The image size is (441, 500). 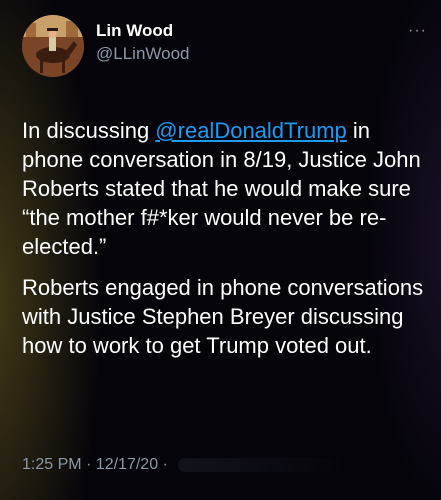 What do you see at coordinates (89, 130) in the screenshot?
I see `tweet-text-segment: In discussing` at bounding box center [89, 130].